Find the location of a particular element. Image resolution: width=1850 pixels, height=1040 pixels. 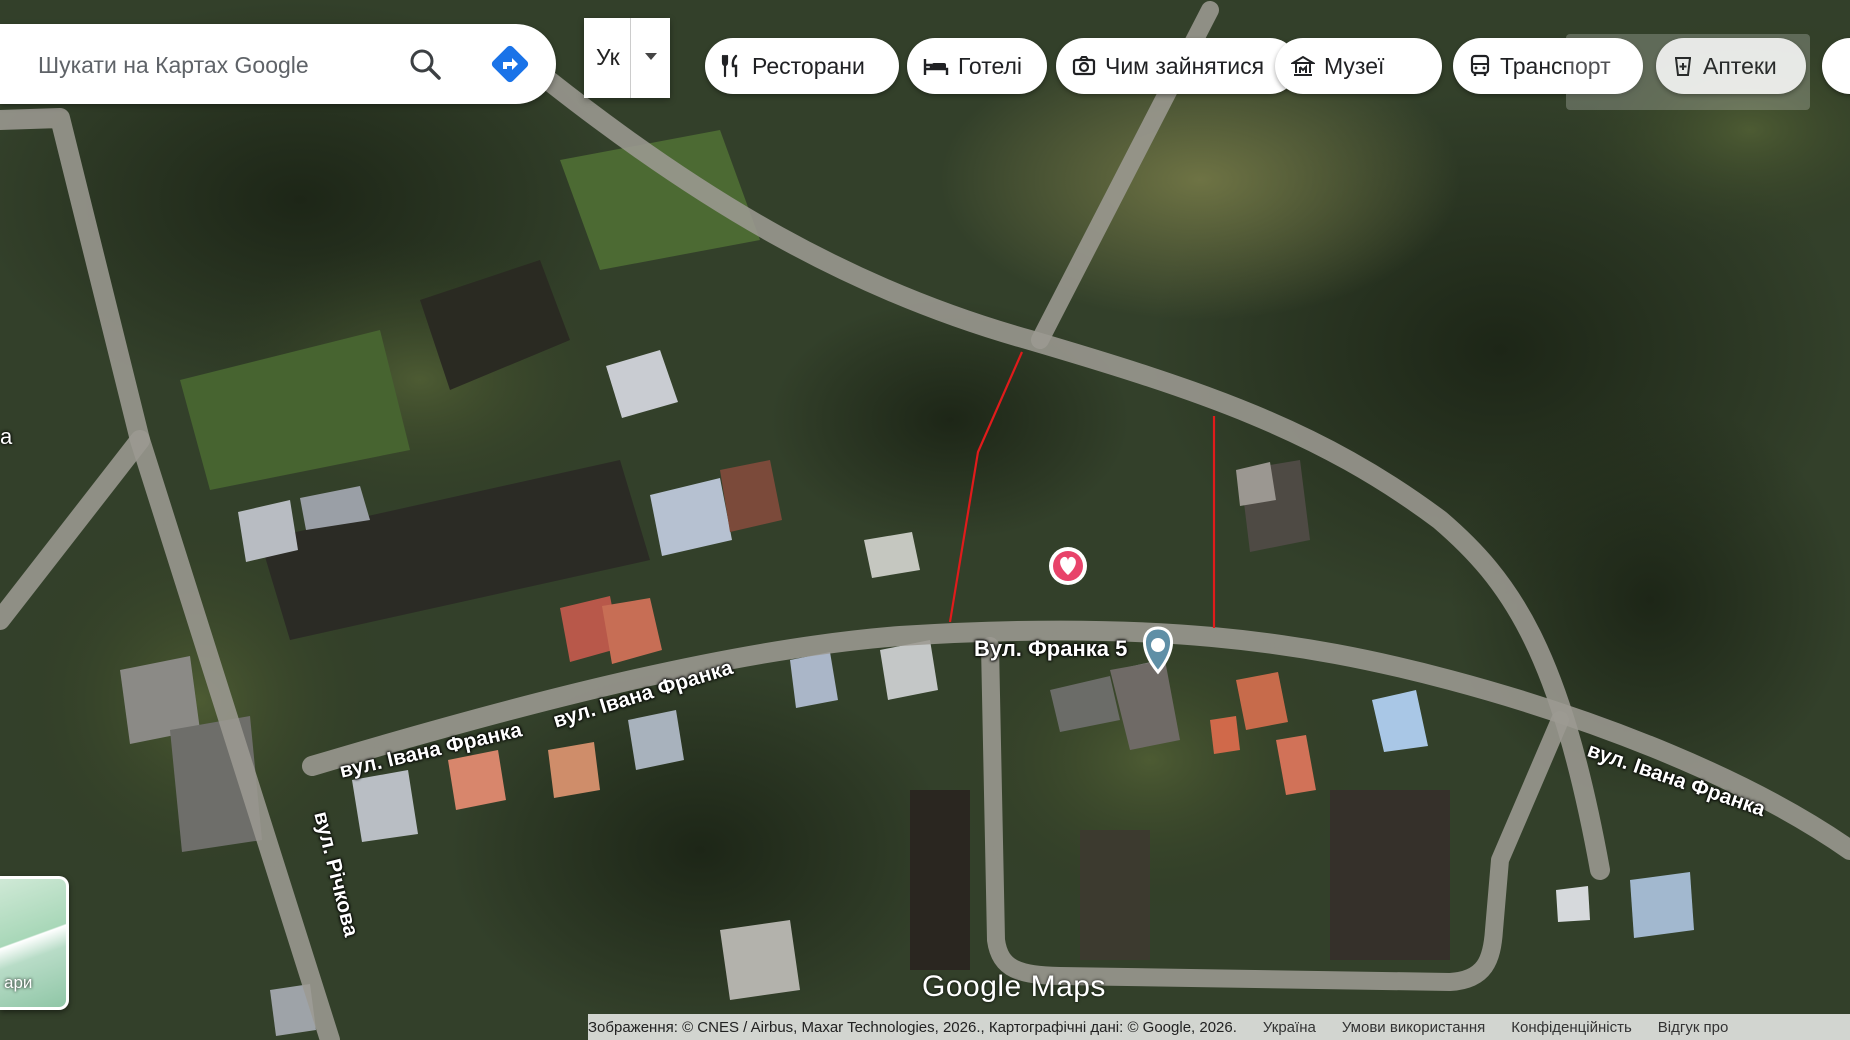

saved-heart-icon is located at coordinates (1068, 566).